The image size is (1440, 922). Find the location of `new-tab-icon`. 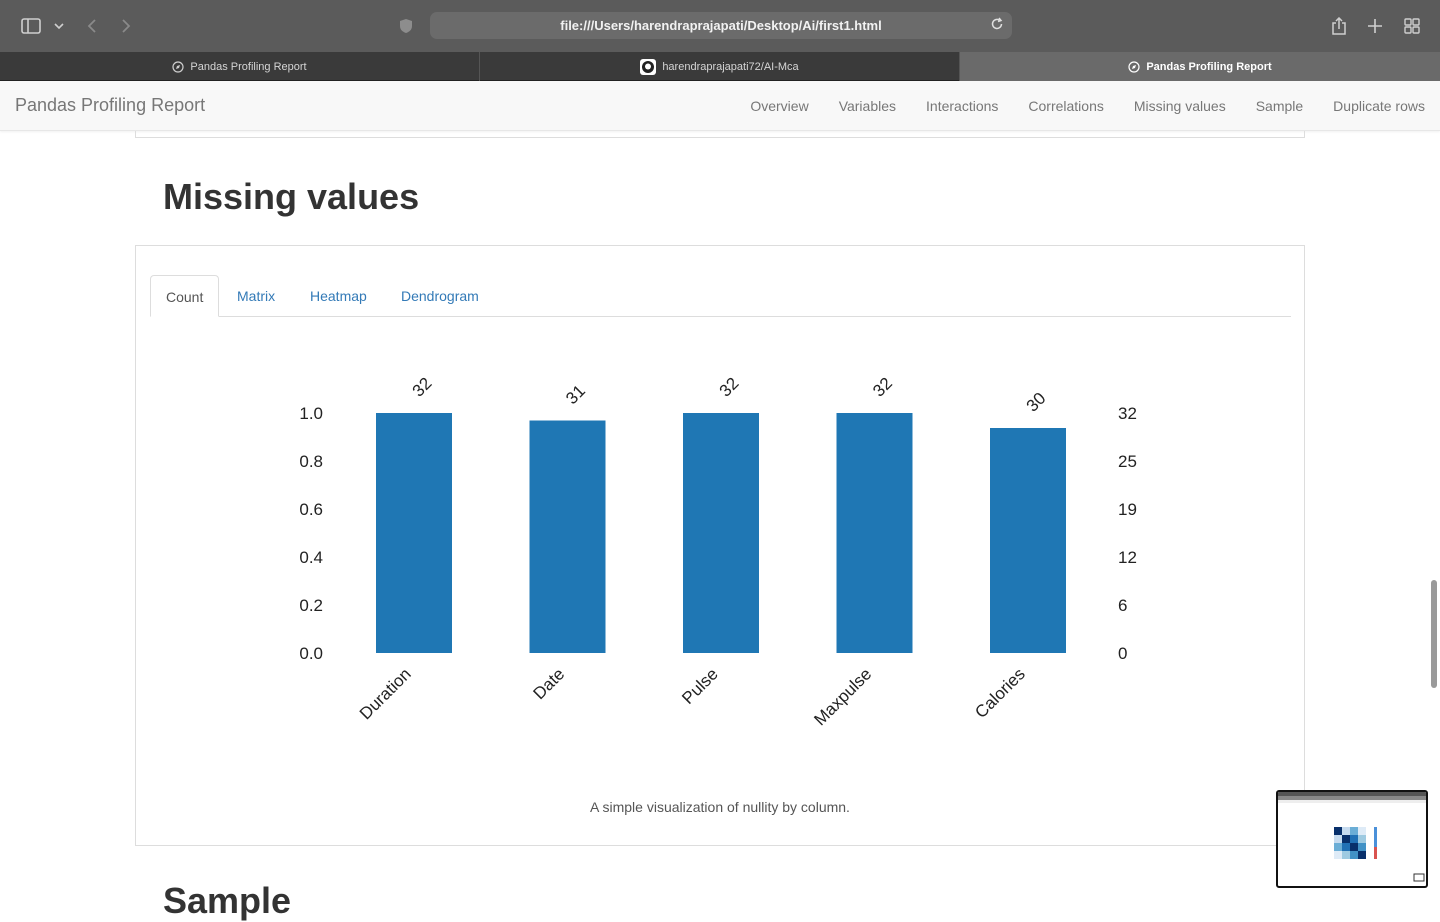

new-tab-icon is located at coordinates (1375, 26).